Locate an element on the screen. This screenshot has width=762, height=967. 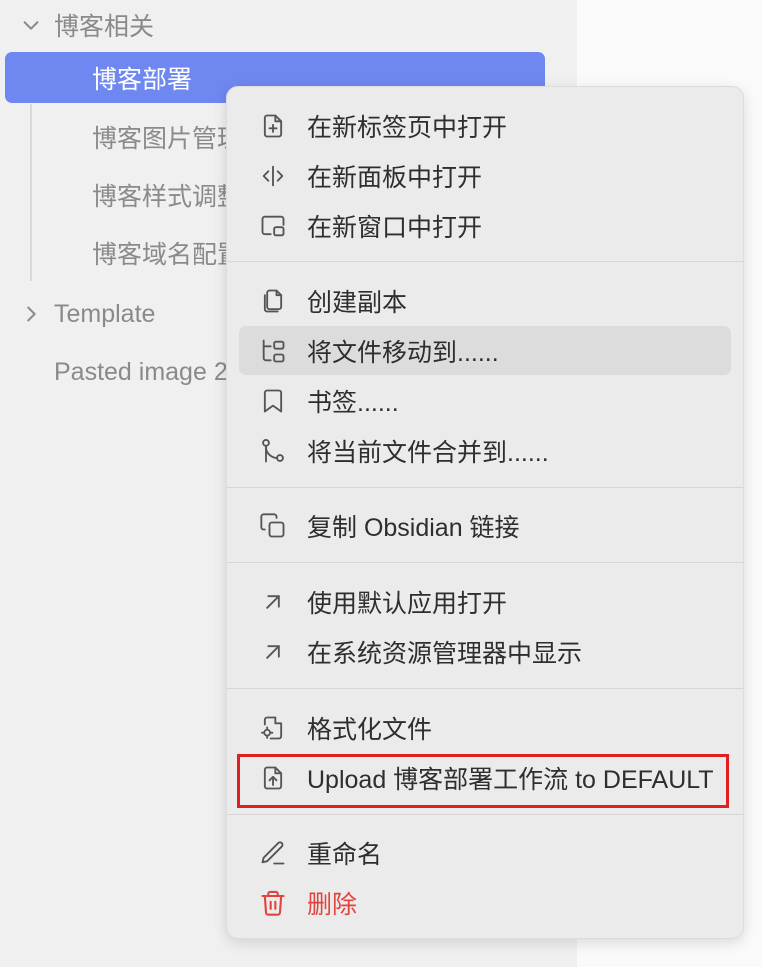
file-label: Pasted image 2 is located at coordinates (141, 371).